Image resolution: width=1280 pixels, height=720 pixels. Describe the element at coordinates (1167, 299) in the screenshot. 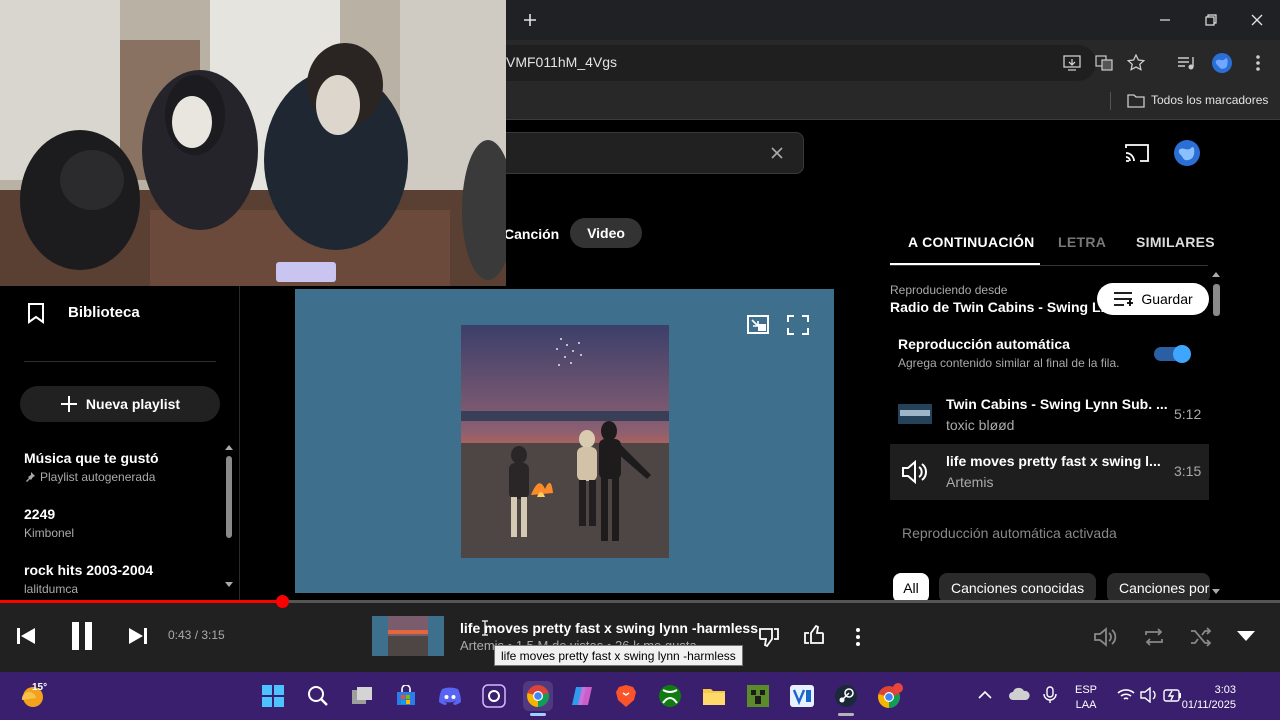

I see `save-label: Guardar` at that location.